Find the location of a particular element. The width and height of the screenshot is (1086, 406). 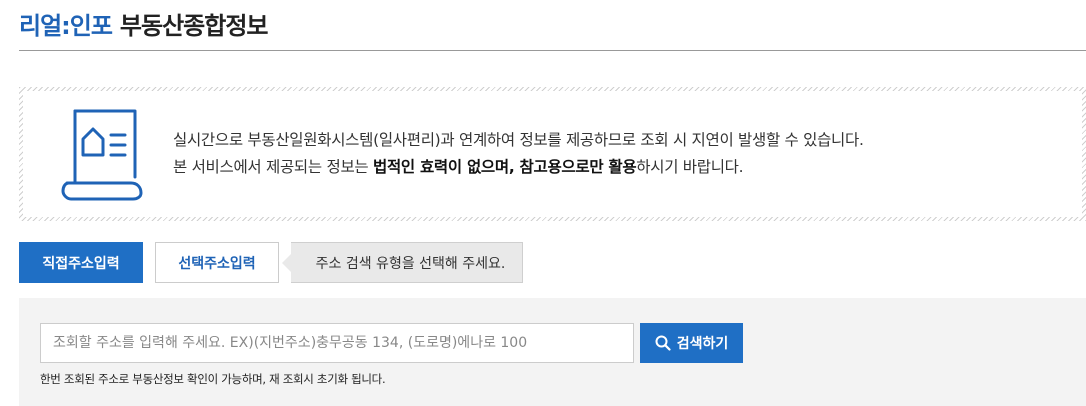

tab-hint-tooltip: 주소 검색 유형을 선택해 주세요. is located at coordinates (402, 262).